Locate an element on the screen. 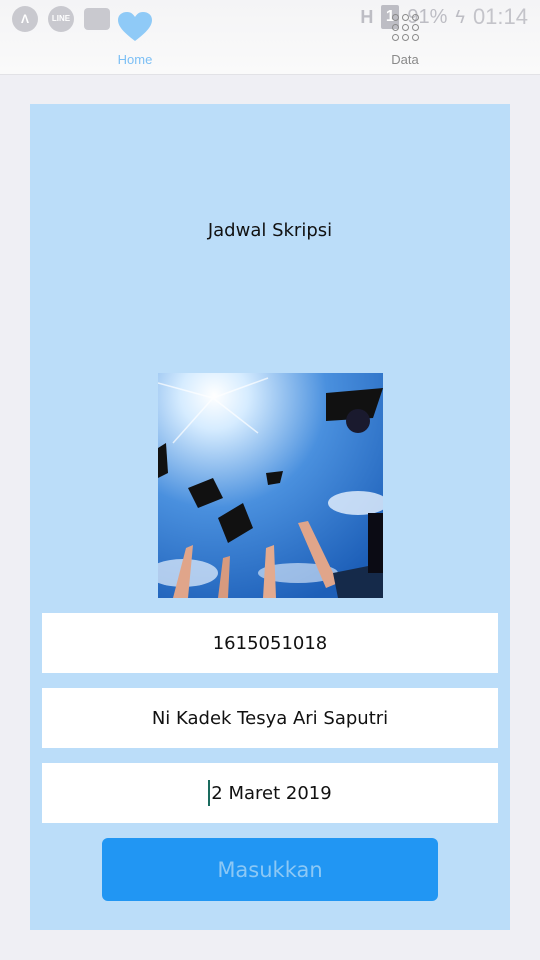  name-value: Ni Kadek Tesya Ari Saputri is located at coordinates (270, 718).